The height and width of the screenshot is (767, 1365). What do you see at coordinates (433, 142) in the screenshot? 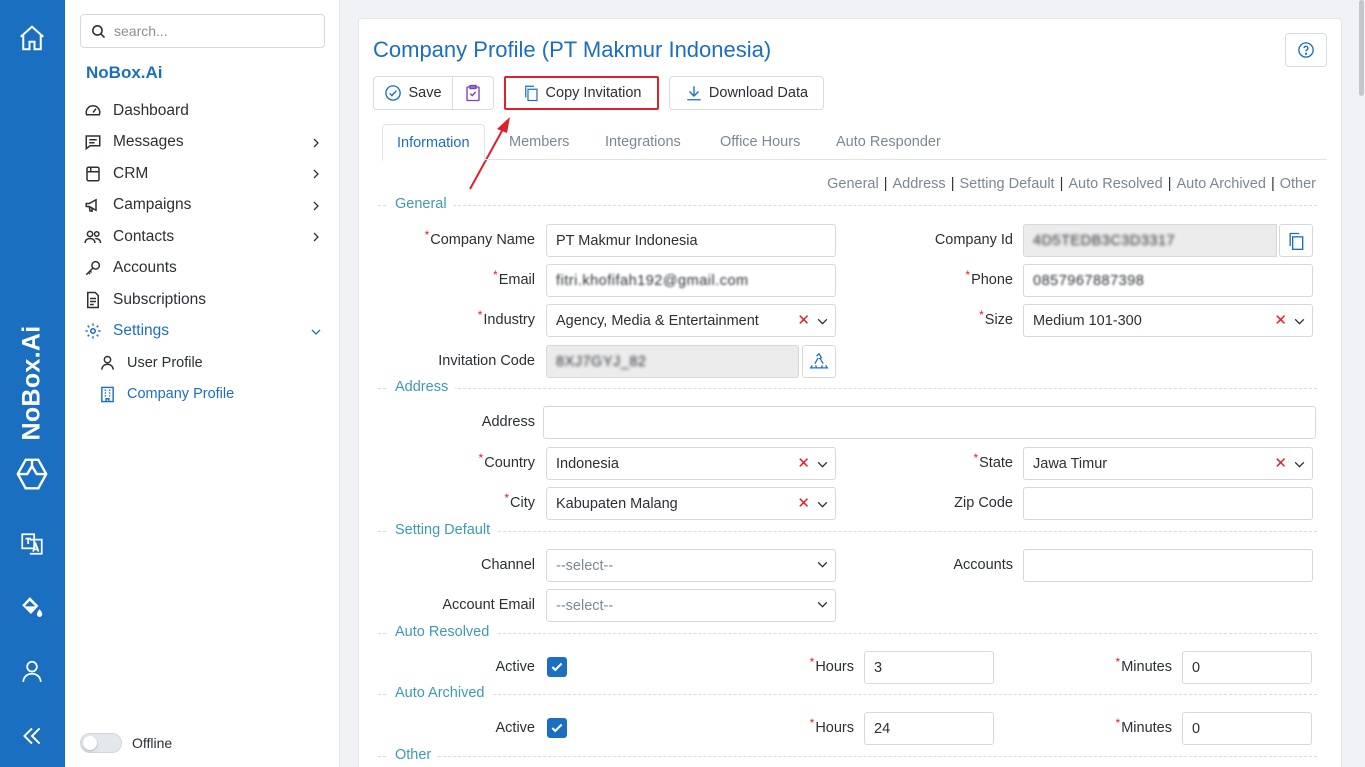
I see `tab-information: Information` at bounding box center [433, 142].